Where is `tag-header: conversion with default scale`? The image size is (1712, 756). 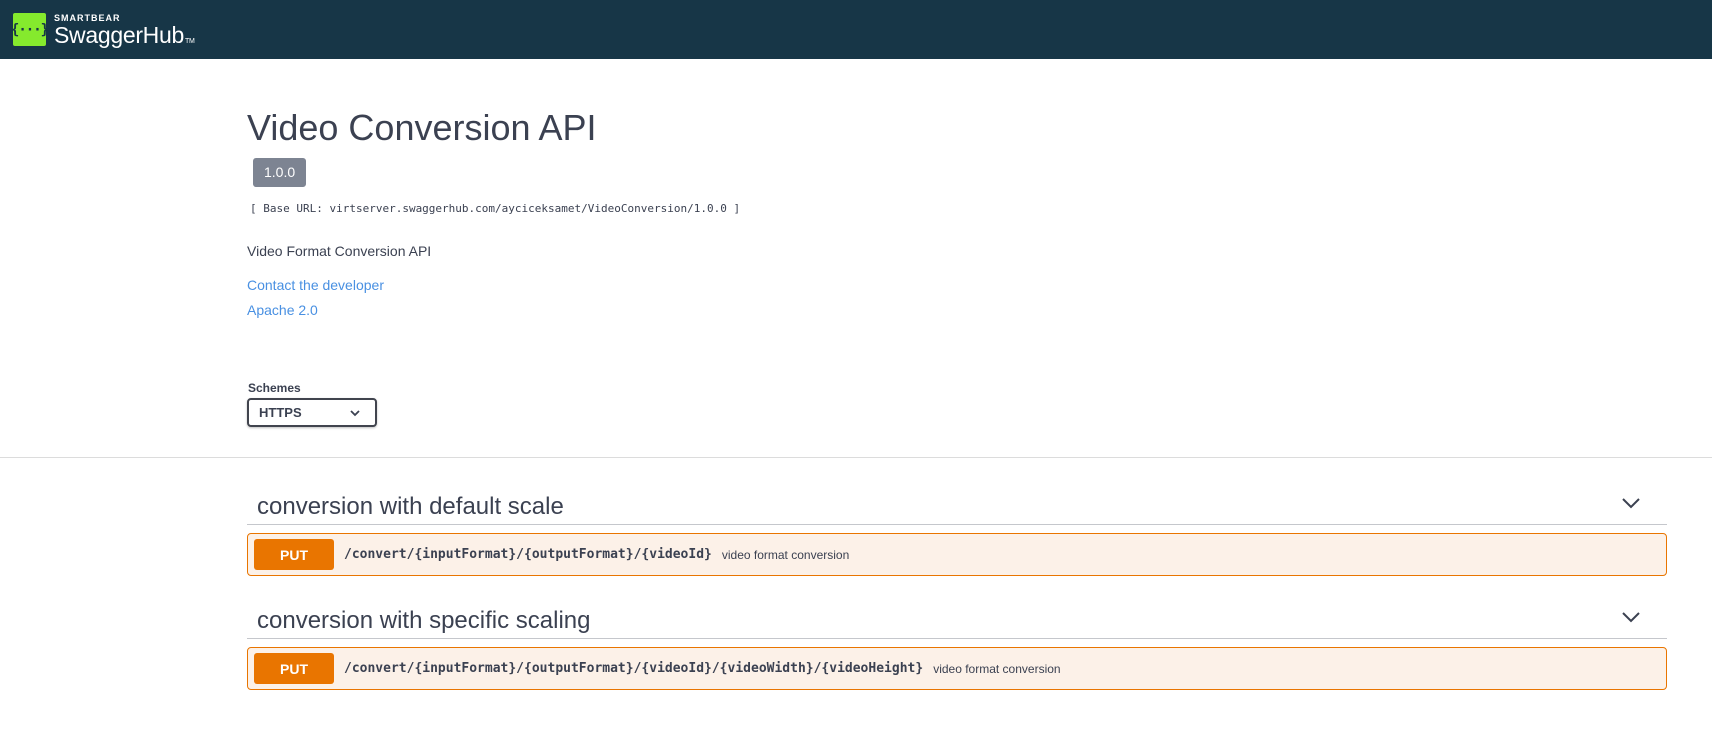
tag-header: conversion with default scale is located at coordinates (957, 504).